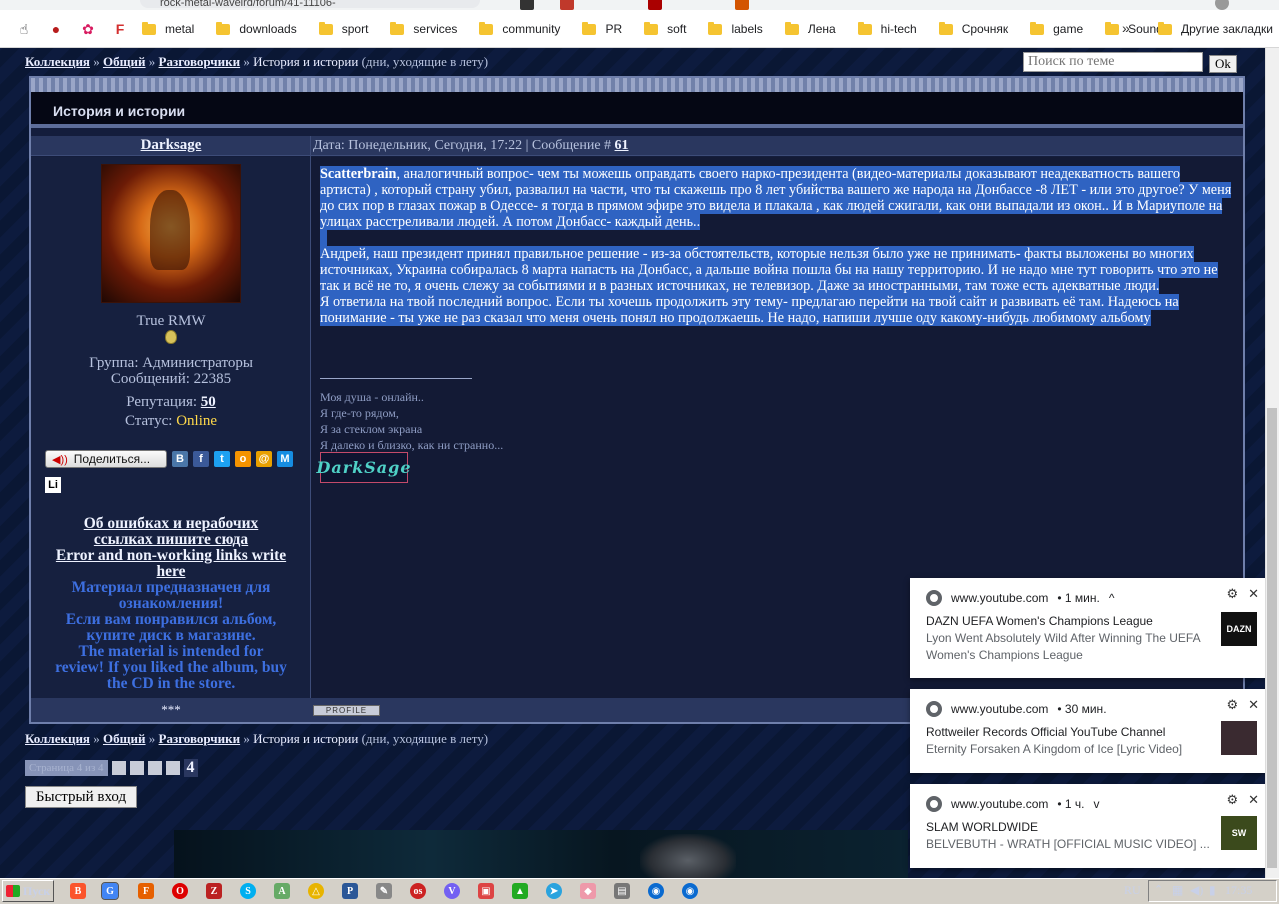 The width and height of the screenshot is (1279, 904). What do you see at coordinates (120, 29) in the screenshot?
I see `f-bookmark-icon: F` at bounding box center [120, 29].